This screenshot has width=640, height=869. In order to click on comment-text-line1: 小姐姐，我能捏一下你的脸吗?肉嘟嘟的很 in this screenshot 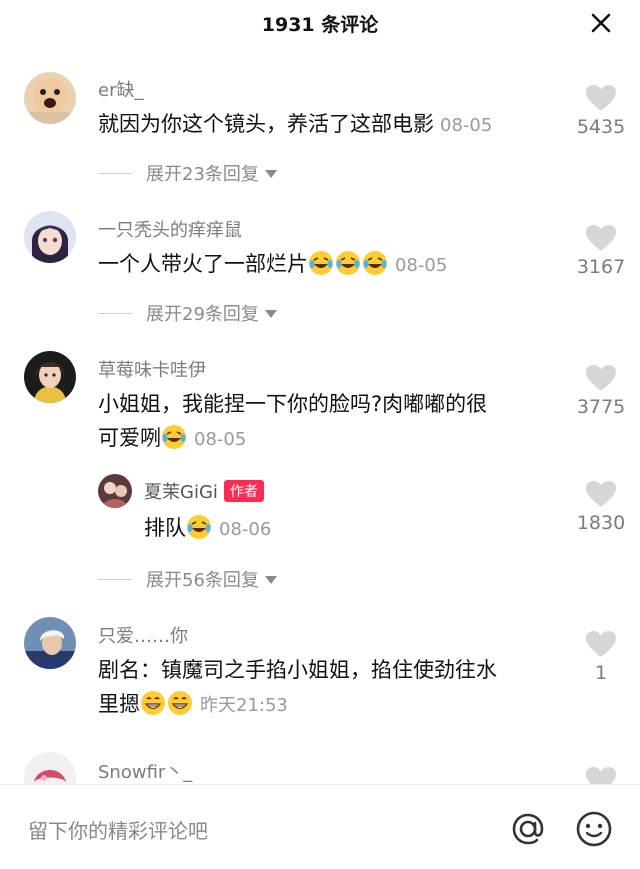, I will do `click(293, 404)`.